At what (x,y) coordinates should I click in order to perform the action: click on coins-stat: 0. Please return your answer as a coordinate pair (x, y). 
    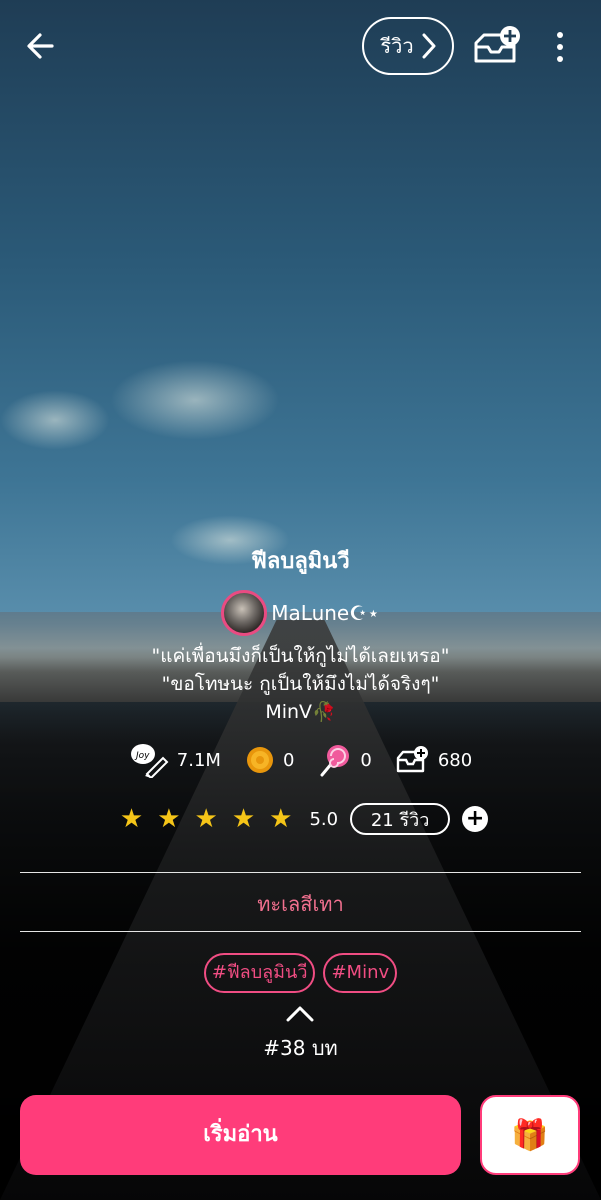
    Looking at the image, I should click on (269, 760).